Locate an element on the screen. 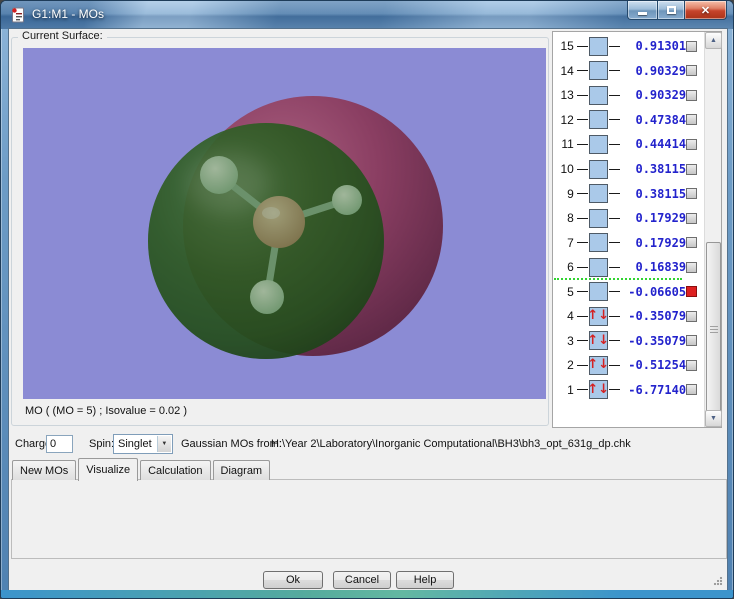 This screenshot has width=734, height=599. mo-row-8: 8 0.17929 is located at coordinates (629, 218).